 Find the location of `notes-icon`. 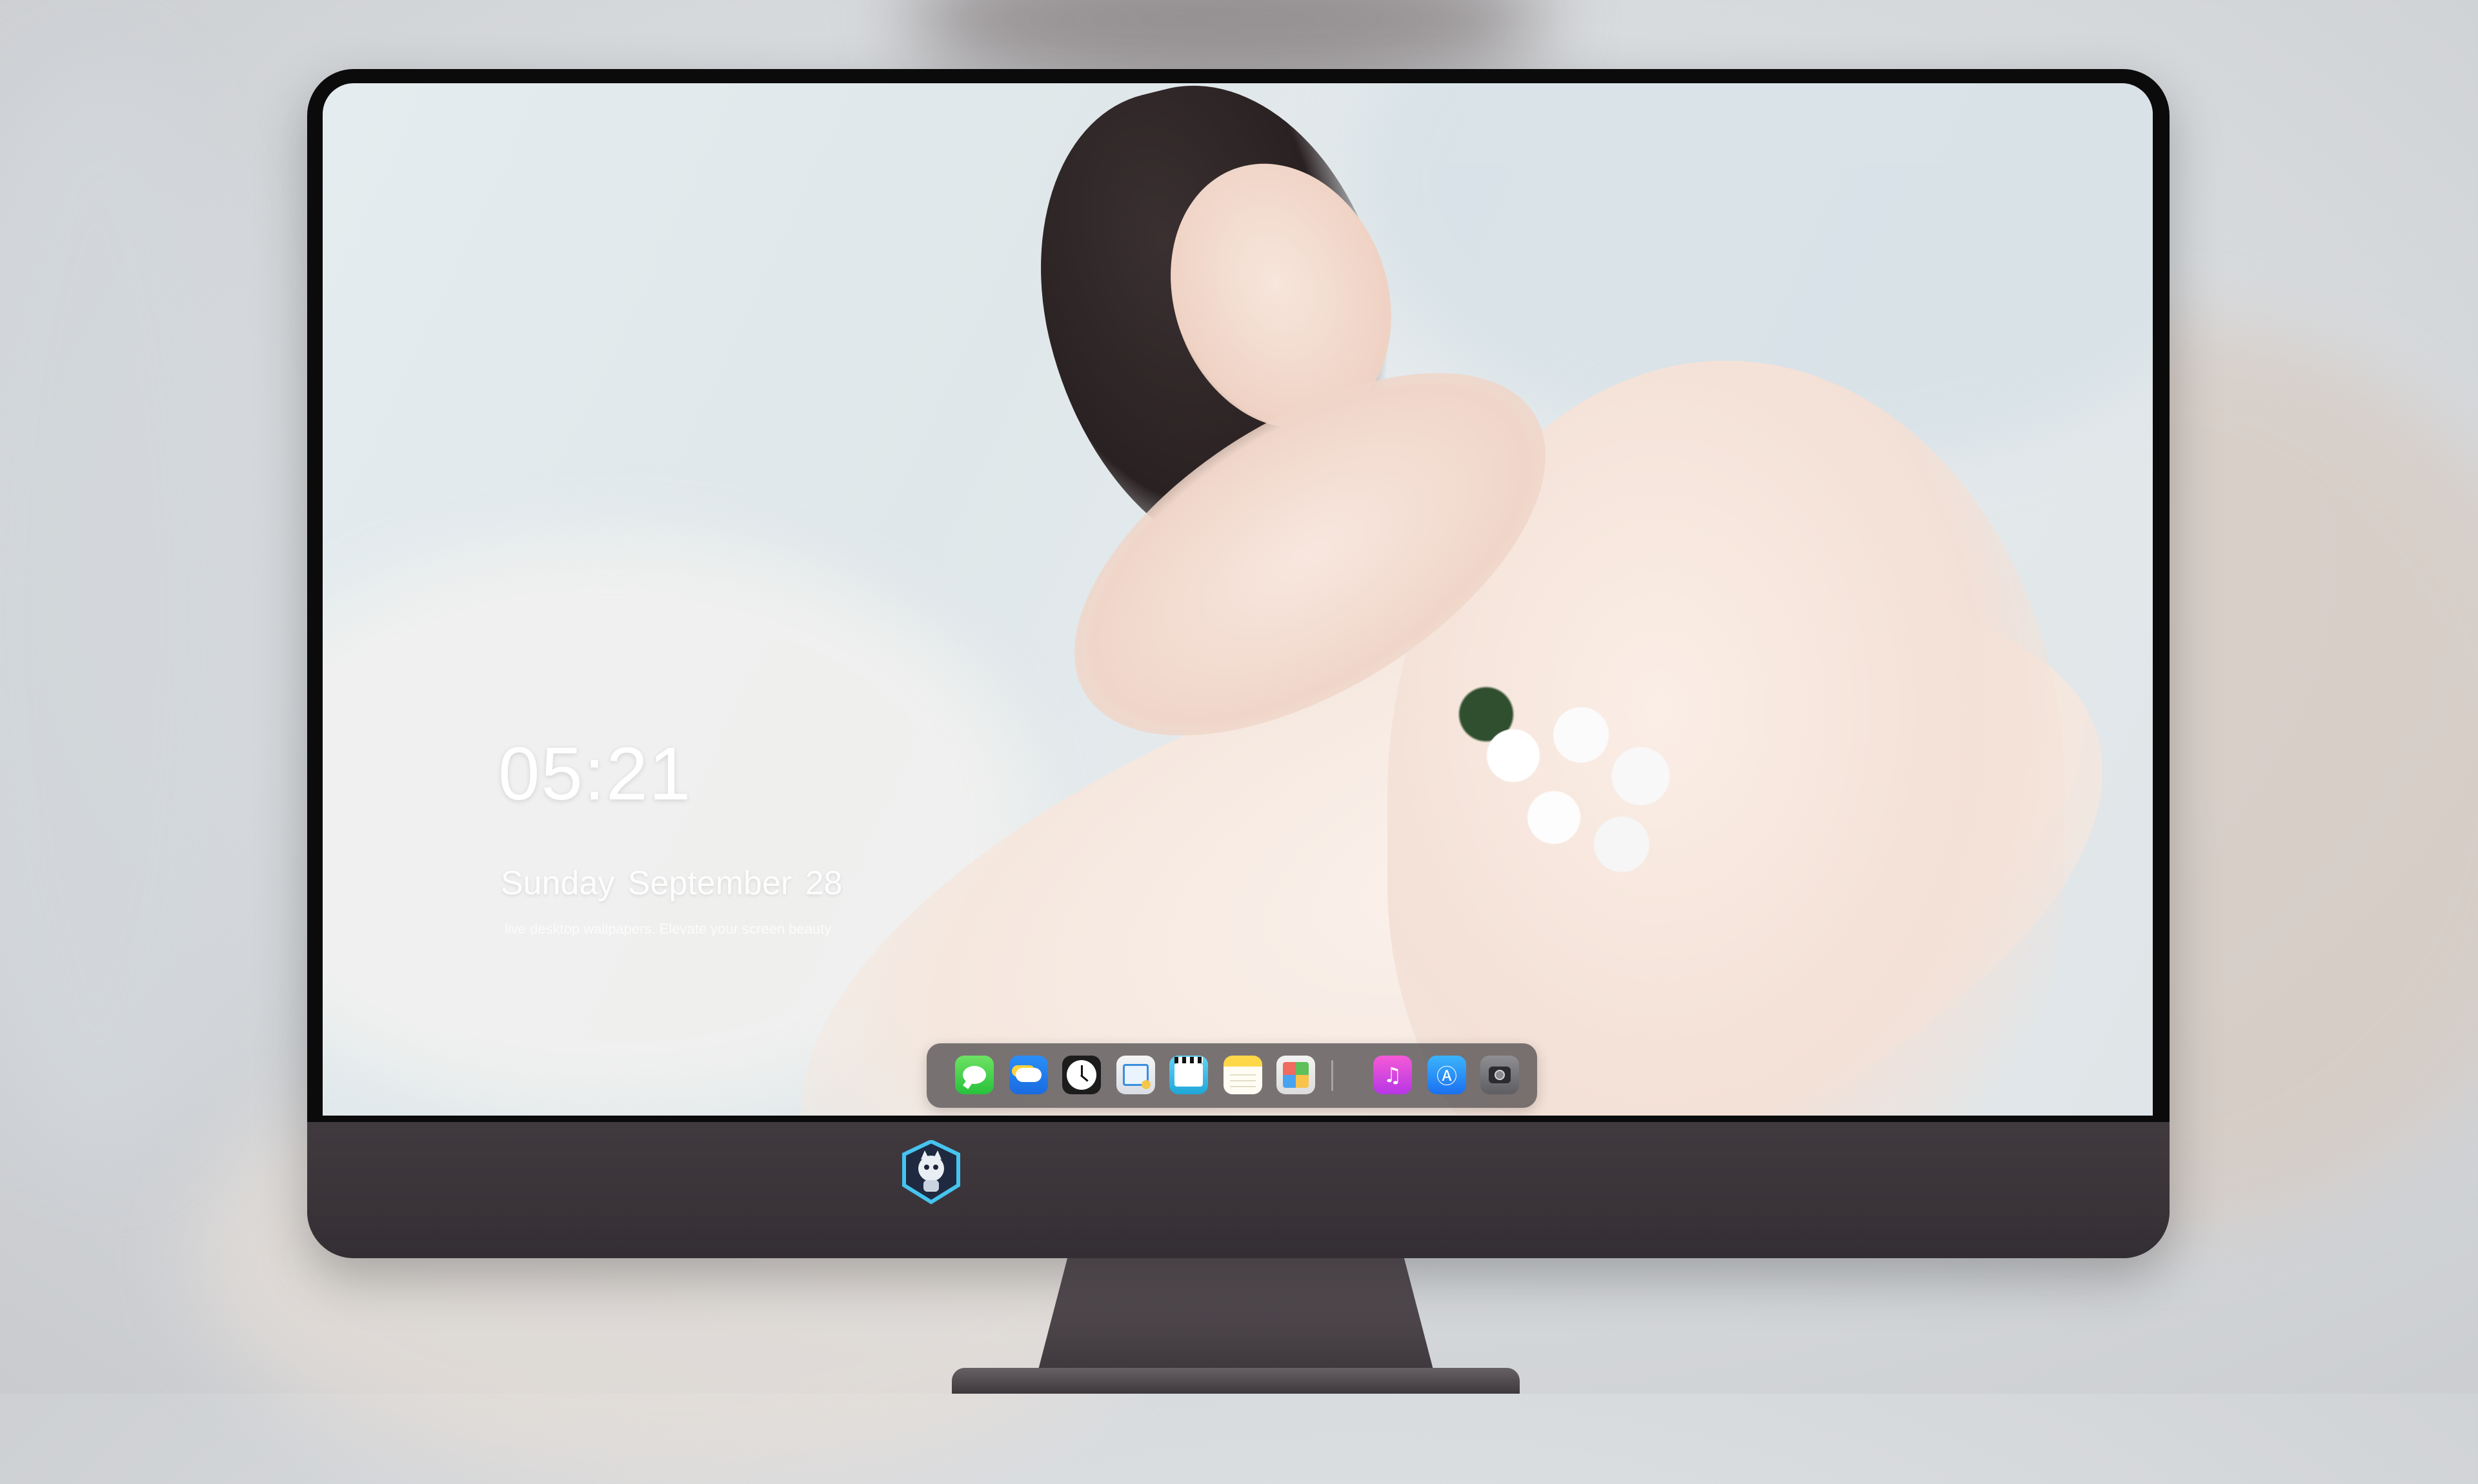

notes-icon is located at coordinates (1243, 1075).